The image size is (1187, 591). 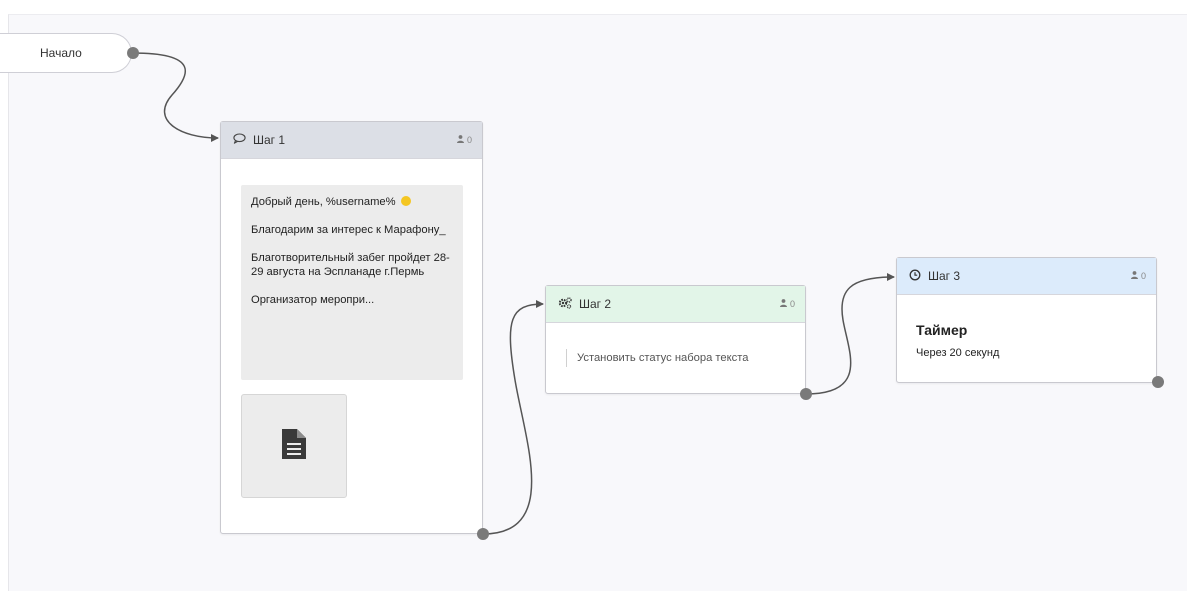 I want to click on attachment-file, so click(x=294, y=446).